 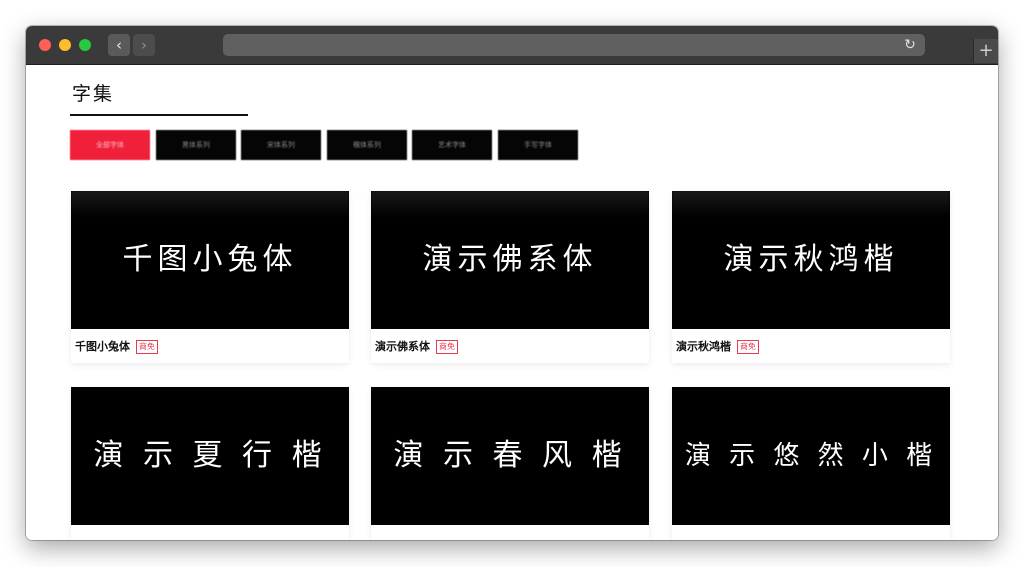 What do you see at coordinates (538, 145) in the screenshot?
I see `tab-handwriting-fonts: 手写字体` at bounding box center [538, 145].